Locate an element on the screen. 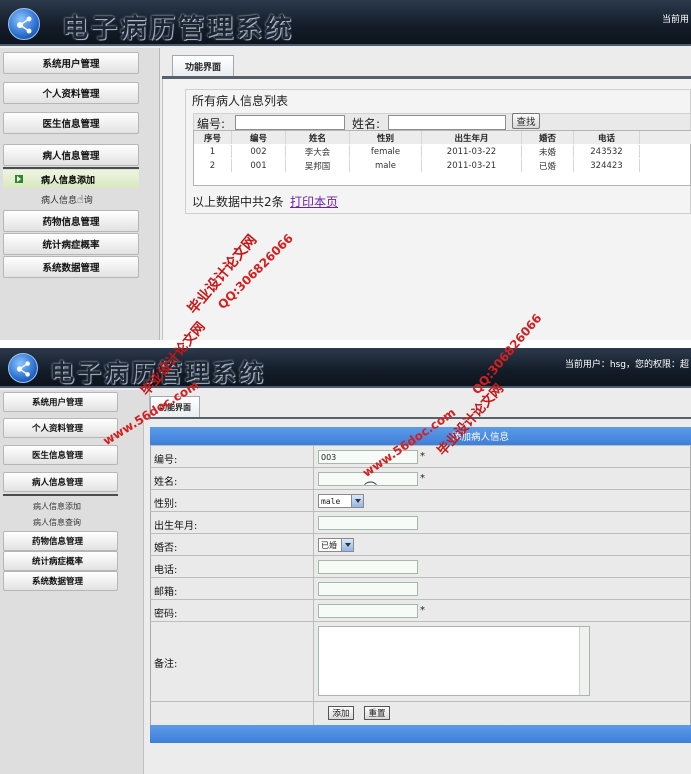  sidebar-subitem-patient-query: 病人信息 ☝ 询 is located at coordinates (71, 199).